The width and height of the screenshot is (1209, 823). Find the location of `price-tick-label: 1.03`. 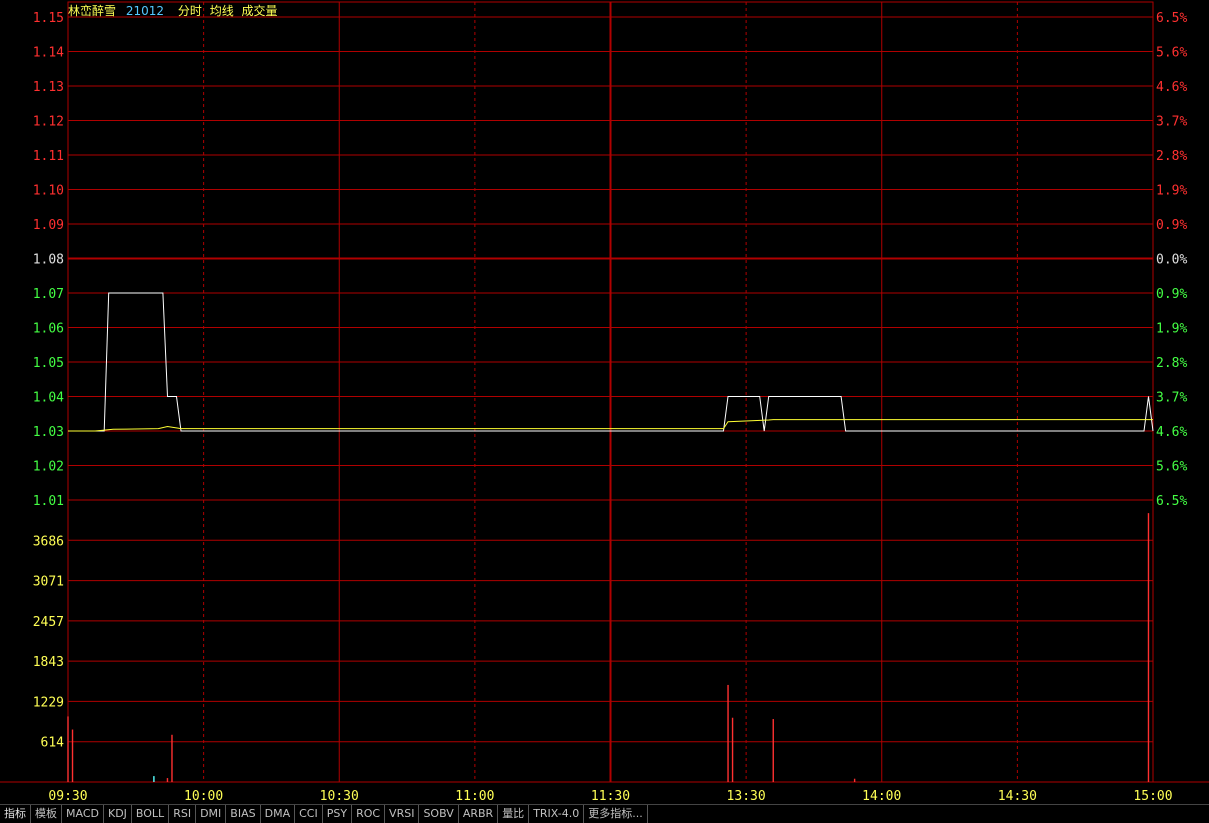

price-tick-label: 1.03 is located at coordinates (48, 432).